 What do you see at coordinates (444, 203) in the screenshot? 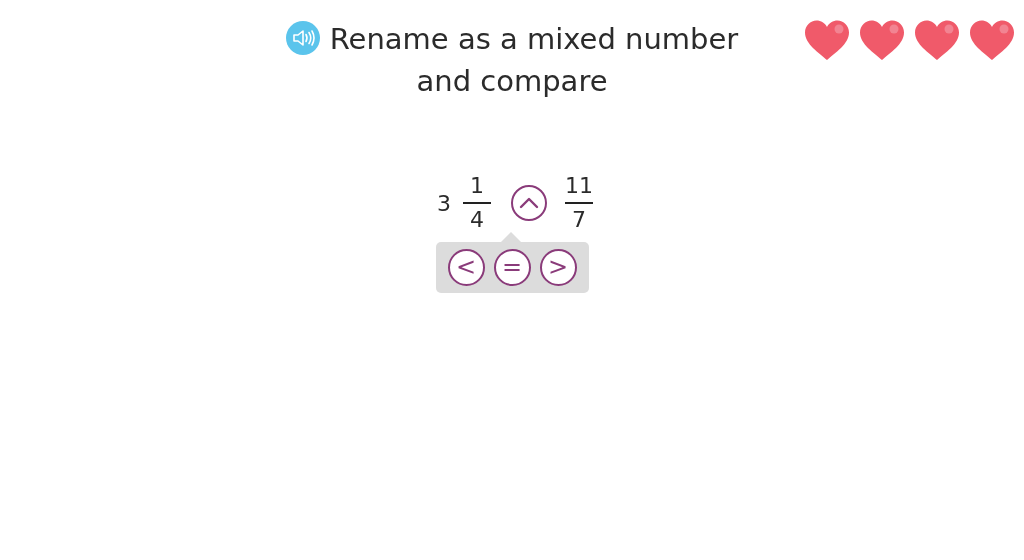
I see `whole-number: 3` at bounding box center [444, 203].